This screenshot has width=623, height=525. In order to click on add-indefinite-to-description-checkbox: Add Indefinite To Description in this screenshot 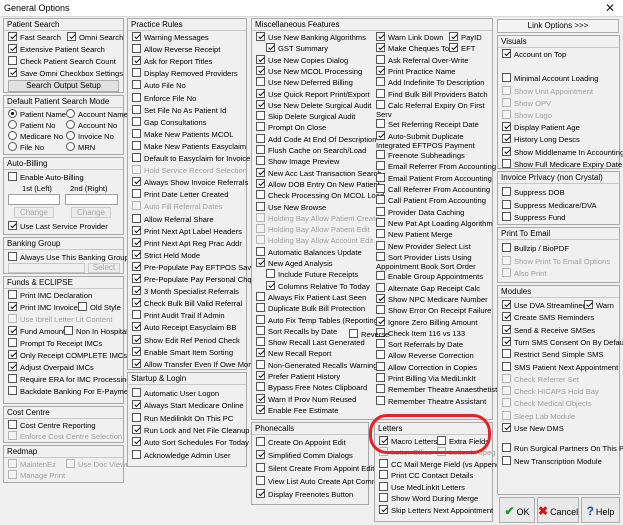, I will do `click(430, 82)`.